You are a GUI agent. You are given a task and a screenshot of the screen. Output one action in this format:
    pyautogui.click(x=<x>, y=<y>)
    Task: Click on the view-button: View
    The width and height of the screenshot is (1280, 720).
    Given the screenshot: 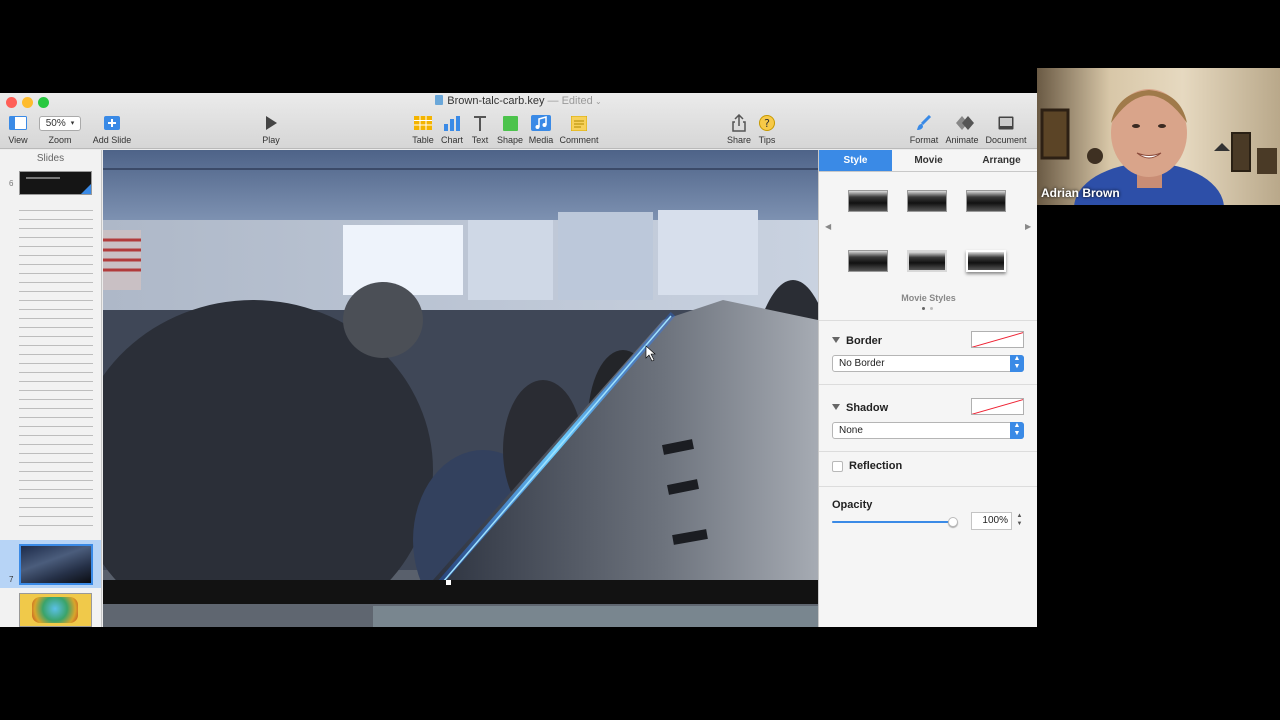 What is the action you would take?
    pyautogui.click(x=18, y=130)
    